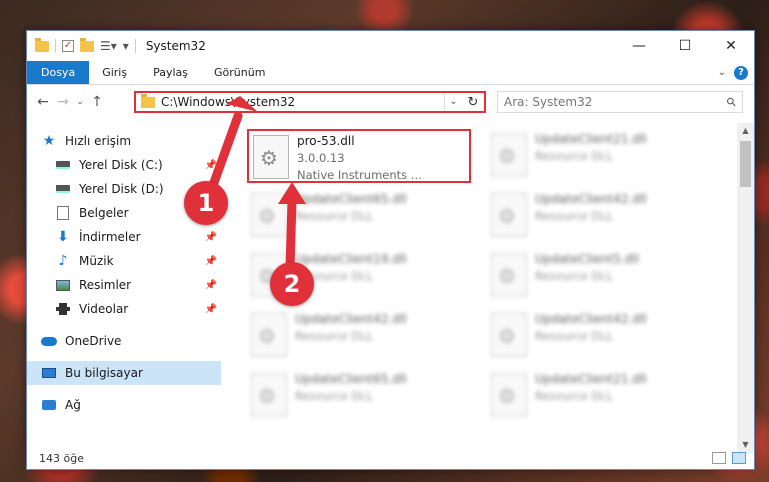 This screenshot has height=482, width=769. What do you see at coordinates (104, 373) in the screenshot?
I see `sidebar-item-label: Bu bilgisayar` at bounding box center [104, 373].